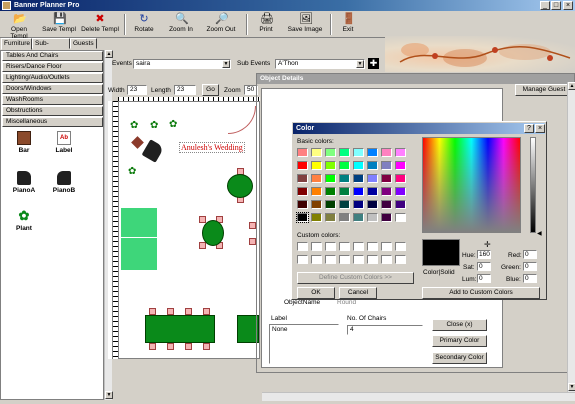 The image size is (575, 404). I want to click on scroll-down-arrow-icon: ▼, so click(109, 395).